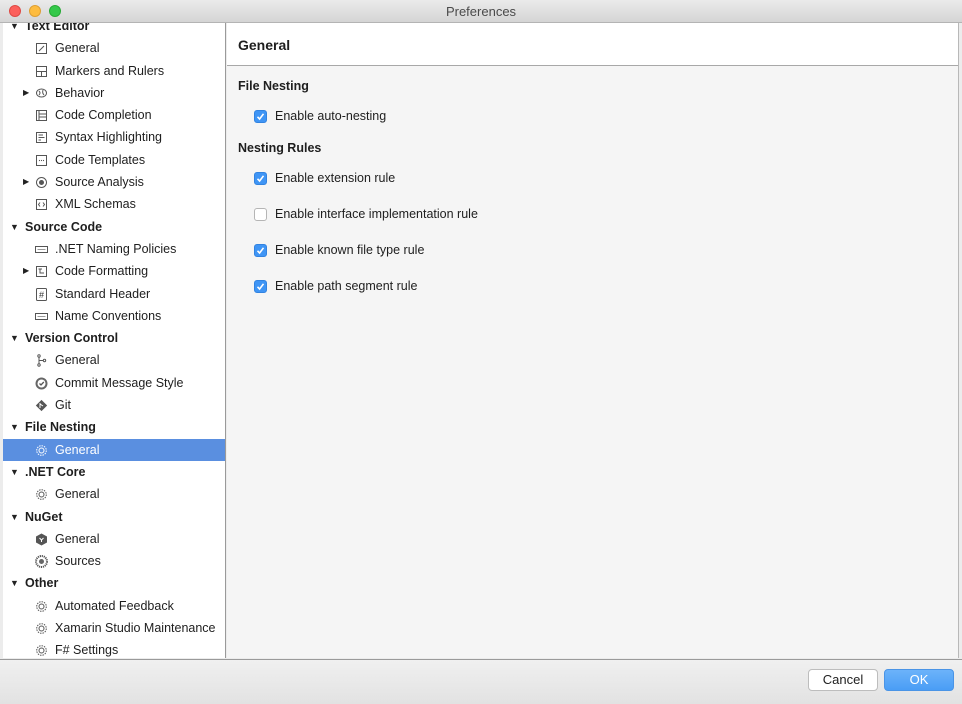 This screenshot has width=962, height=704. What do you see at coordinates (41, 204) in the screenshot?
I see `xml-icon` at bounding box center [41, 204].